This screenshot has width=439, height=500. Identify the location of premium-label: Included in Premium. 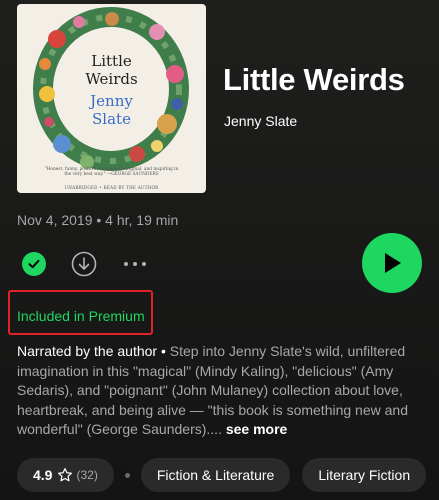
(81, 316).